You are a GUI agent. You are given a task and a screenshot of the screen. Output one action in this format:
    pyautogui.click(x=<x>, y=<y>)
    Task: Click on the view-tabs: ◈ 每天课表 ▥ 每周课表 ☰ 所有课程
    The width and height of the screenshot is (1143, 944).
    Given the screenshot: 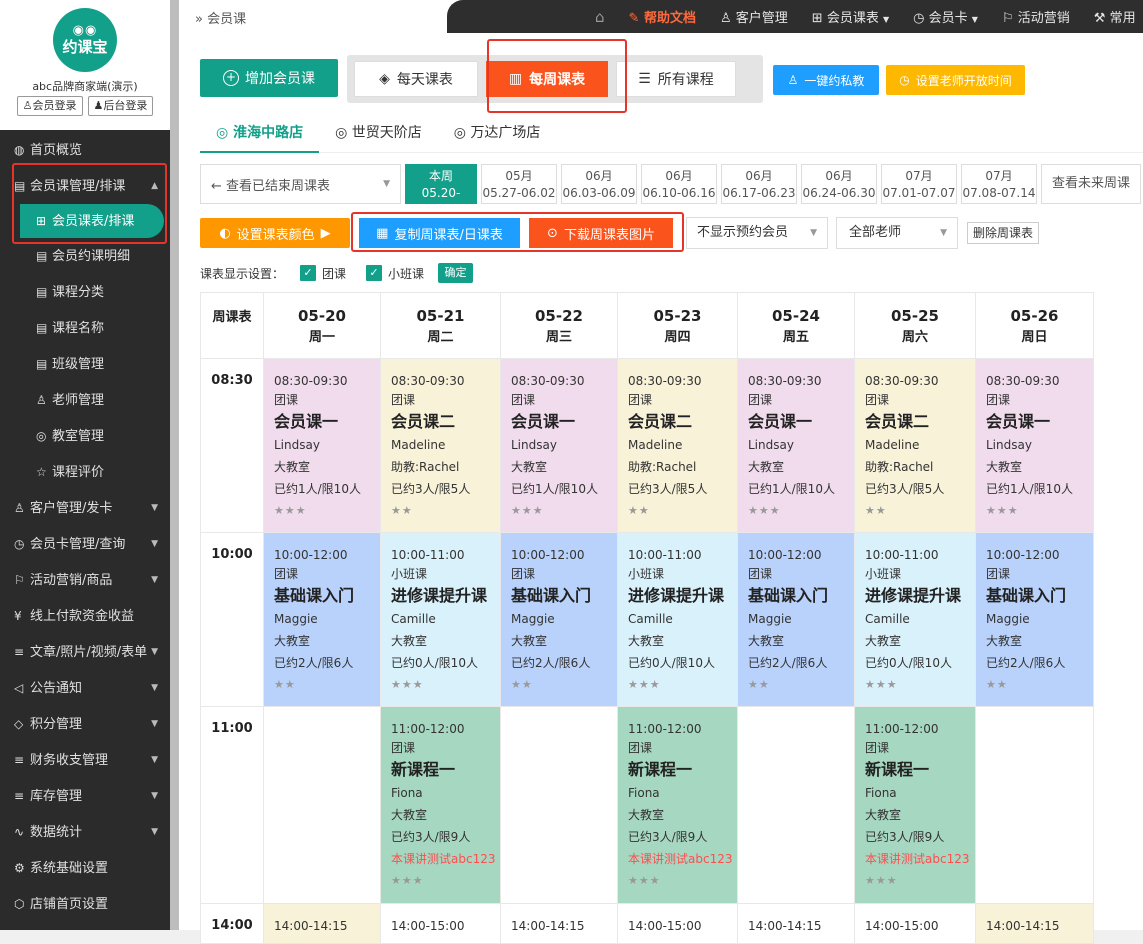 What is the action you would take?
    pyautogui.click(x=555, y=79)
    